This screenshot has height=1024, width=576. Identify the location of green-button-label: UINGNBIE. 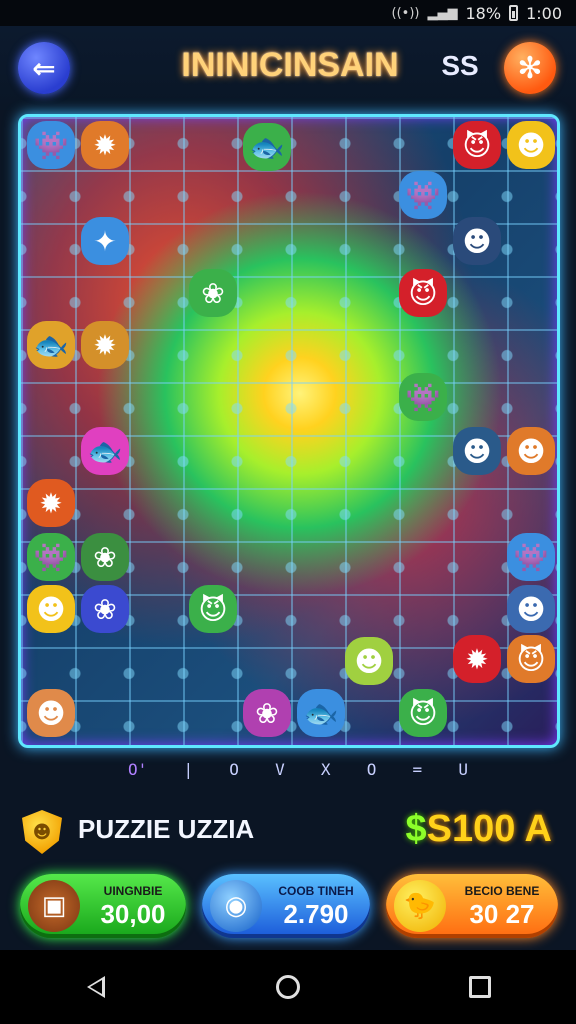
(133, 891).